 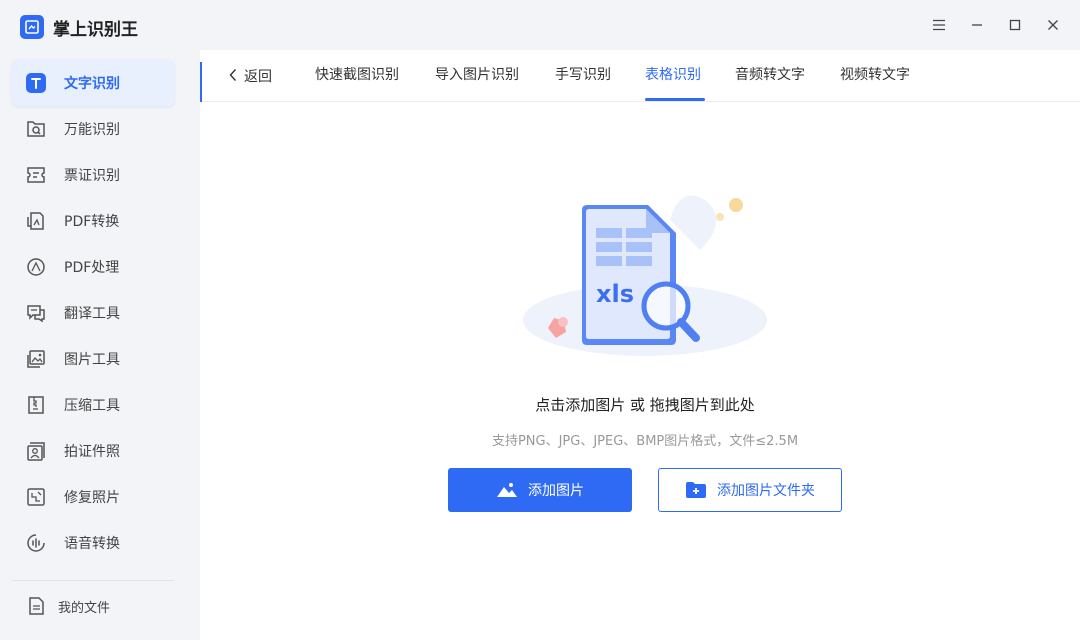 What do you see at coordinates (233, 76) in the screenshot?
I see `chevron-left-icon` at bounding box center [233, 76].